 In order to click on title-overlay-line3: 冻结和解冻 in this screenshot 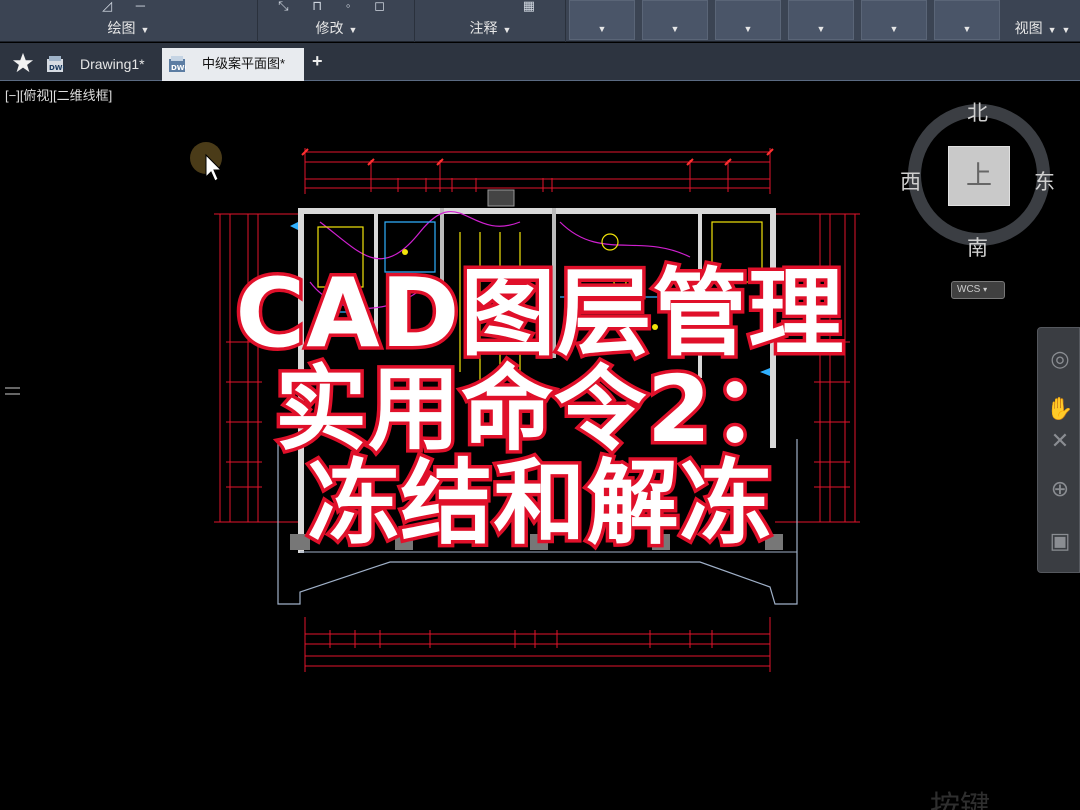, I will do `click(539, 503)`.